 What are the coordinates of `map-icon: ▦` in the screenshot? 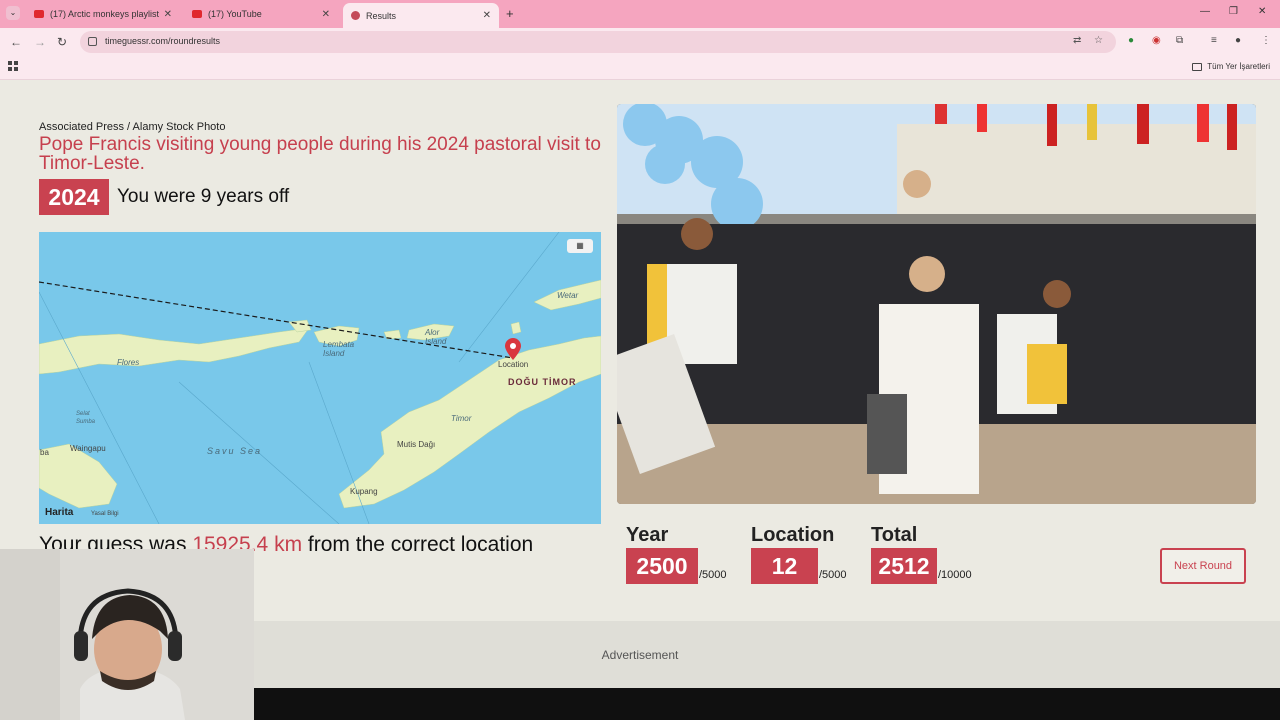 It's located at (580, 245).